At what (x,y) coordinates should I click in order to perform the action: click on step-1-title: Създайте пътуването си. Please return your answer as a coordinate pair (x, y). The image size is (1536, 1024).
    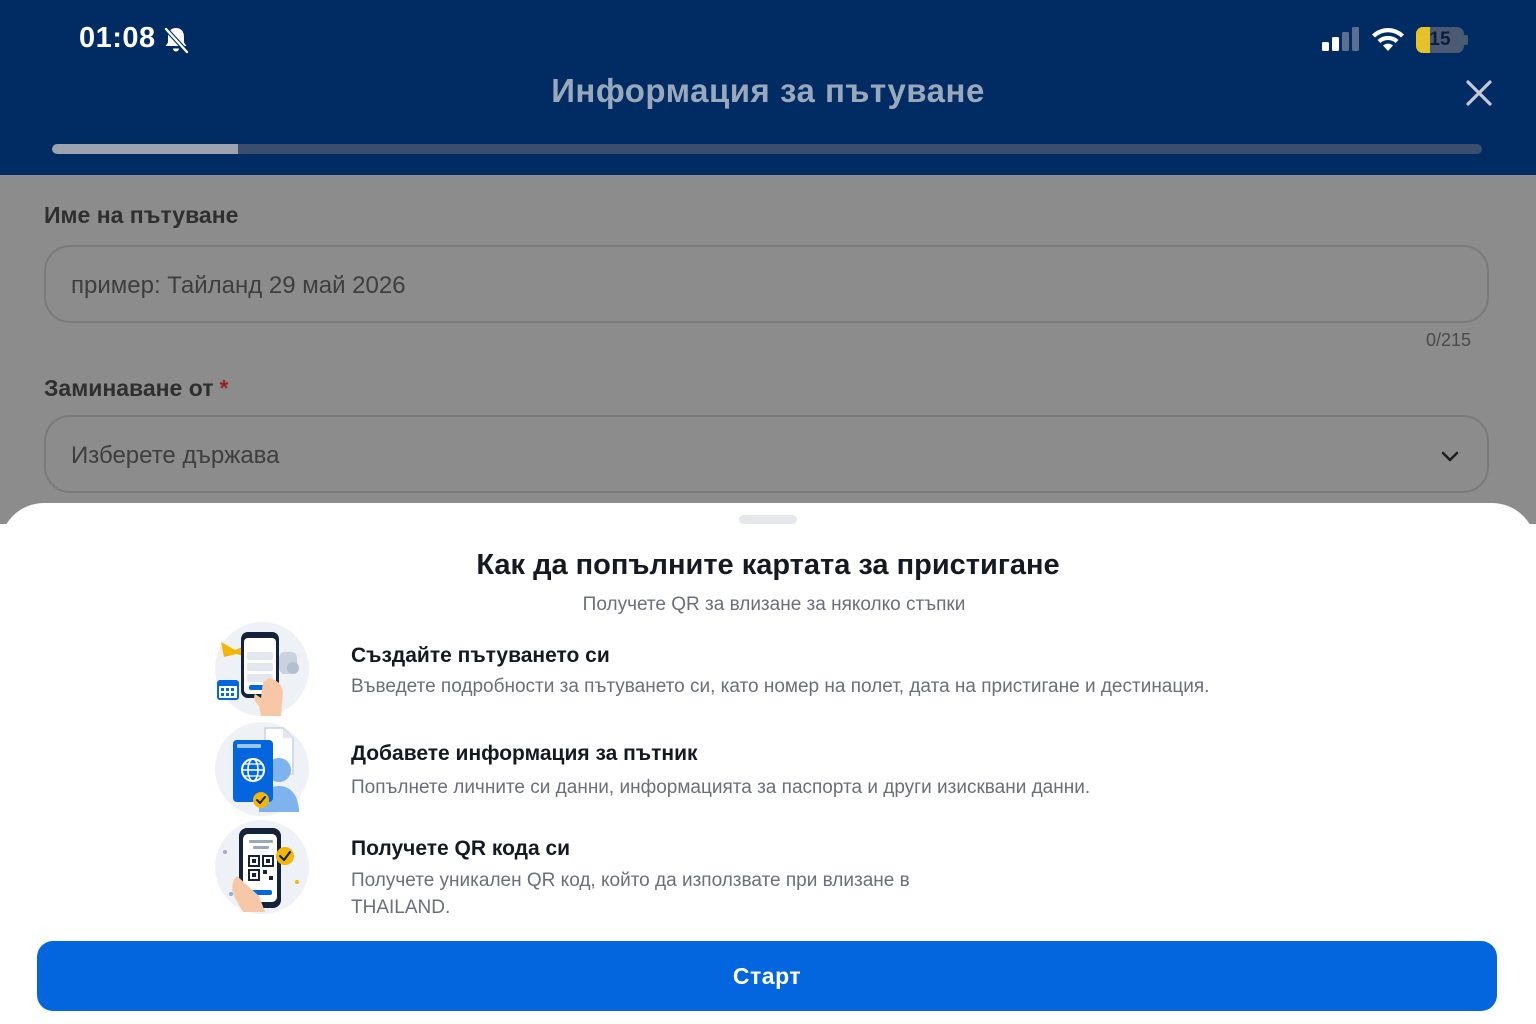
    Looking at the image, I should click on (480, 655).